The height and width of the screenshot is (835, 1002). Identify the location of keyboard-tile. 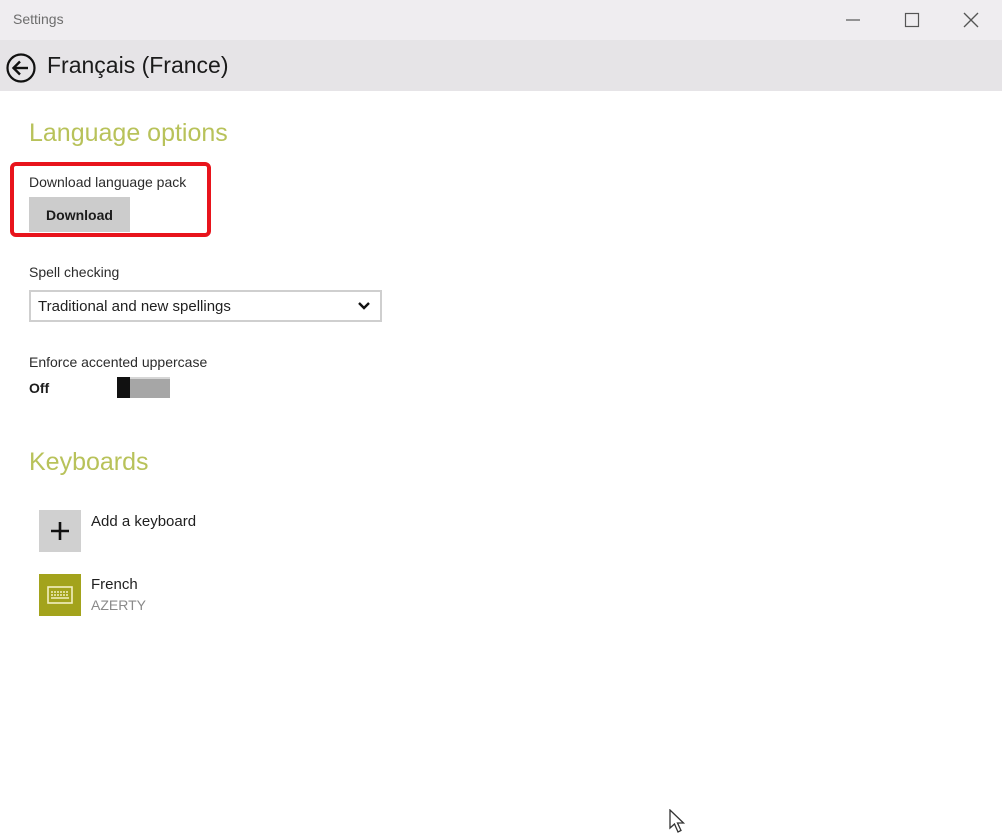
(60, 595).